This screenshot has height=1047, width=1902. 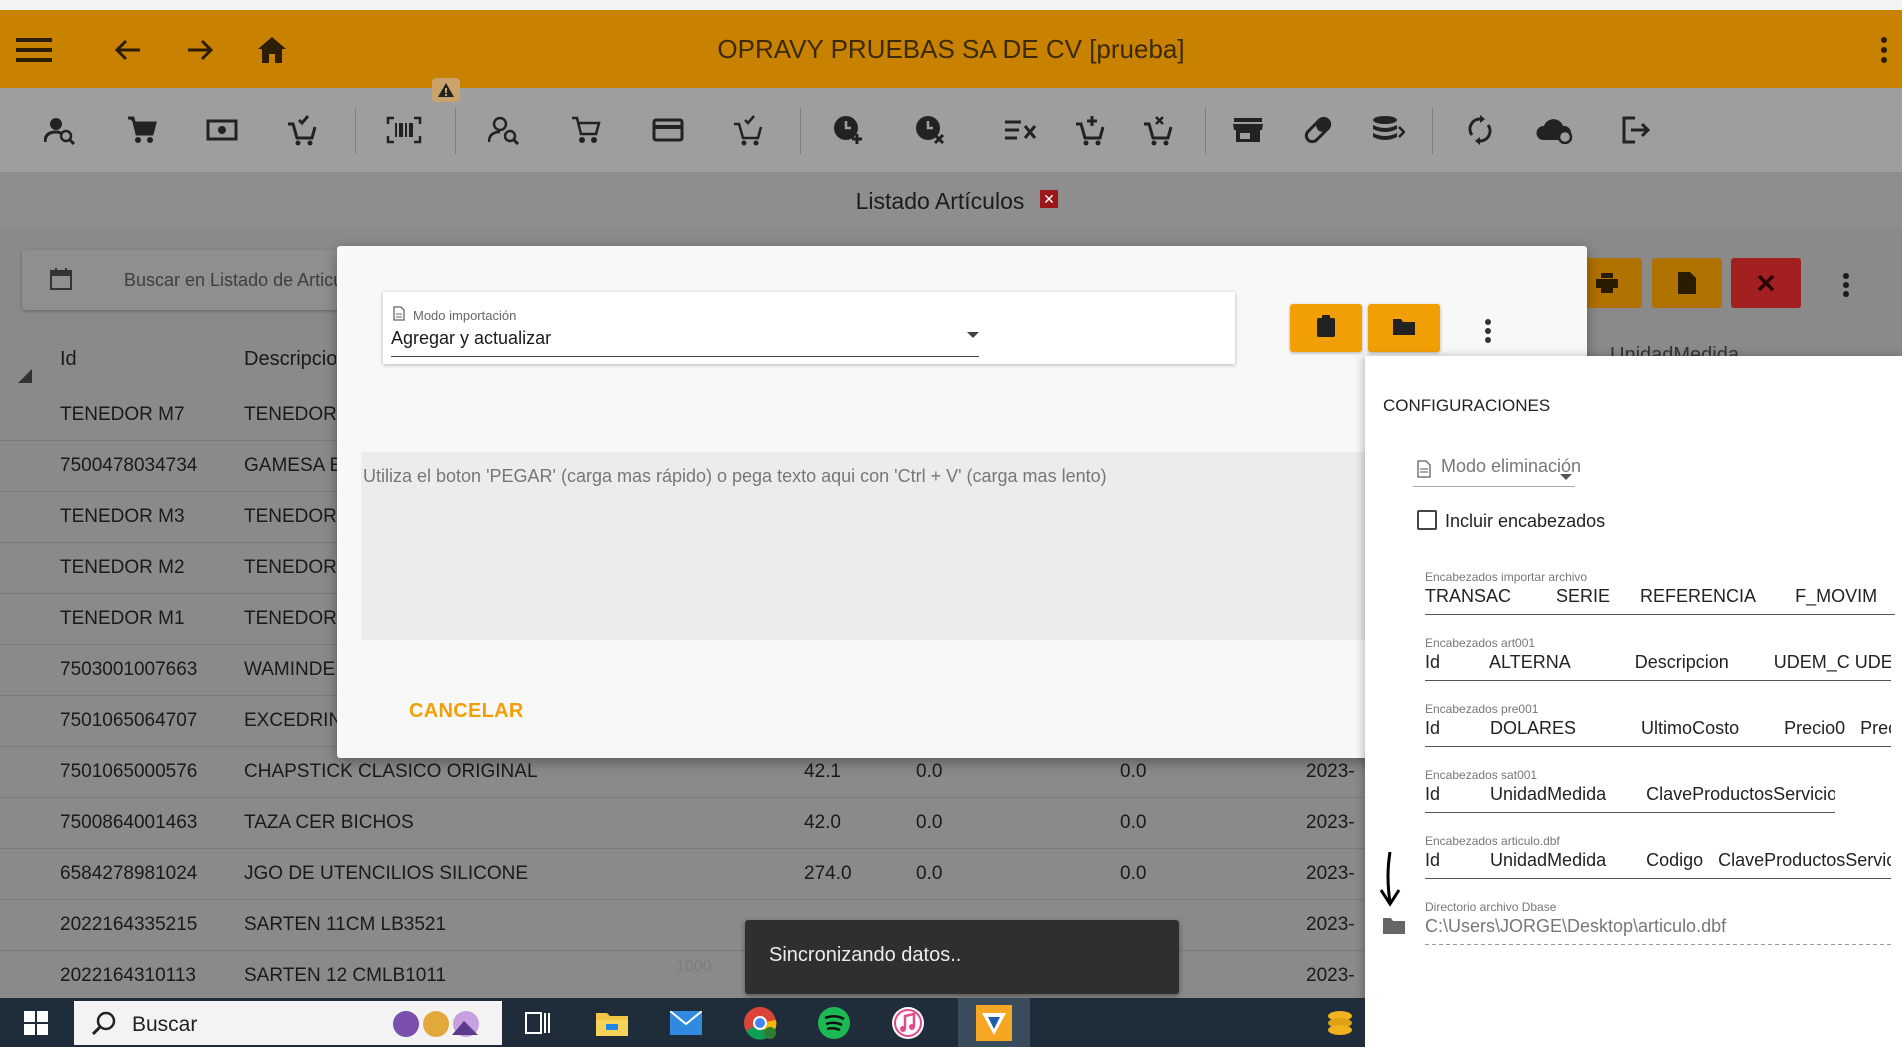 I want to click on list-title-bar: Listado Artículos ✕, so click(x=951, y=200).